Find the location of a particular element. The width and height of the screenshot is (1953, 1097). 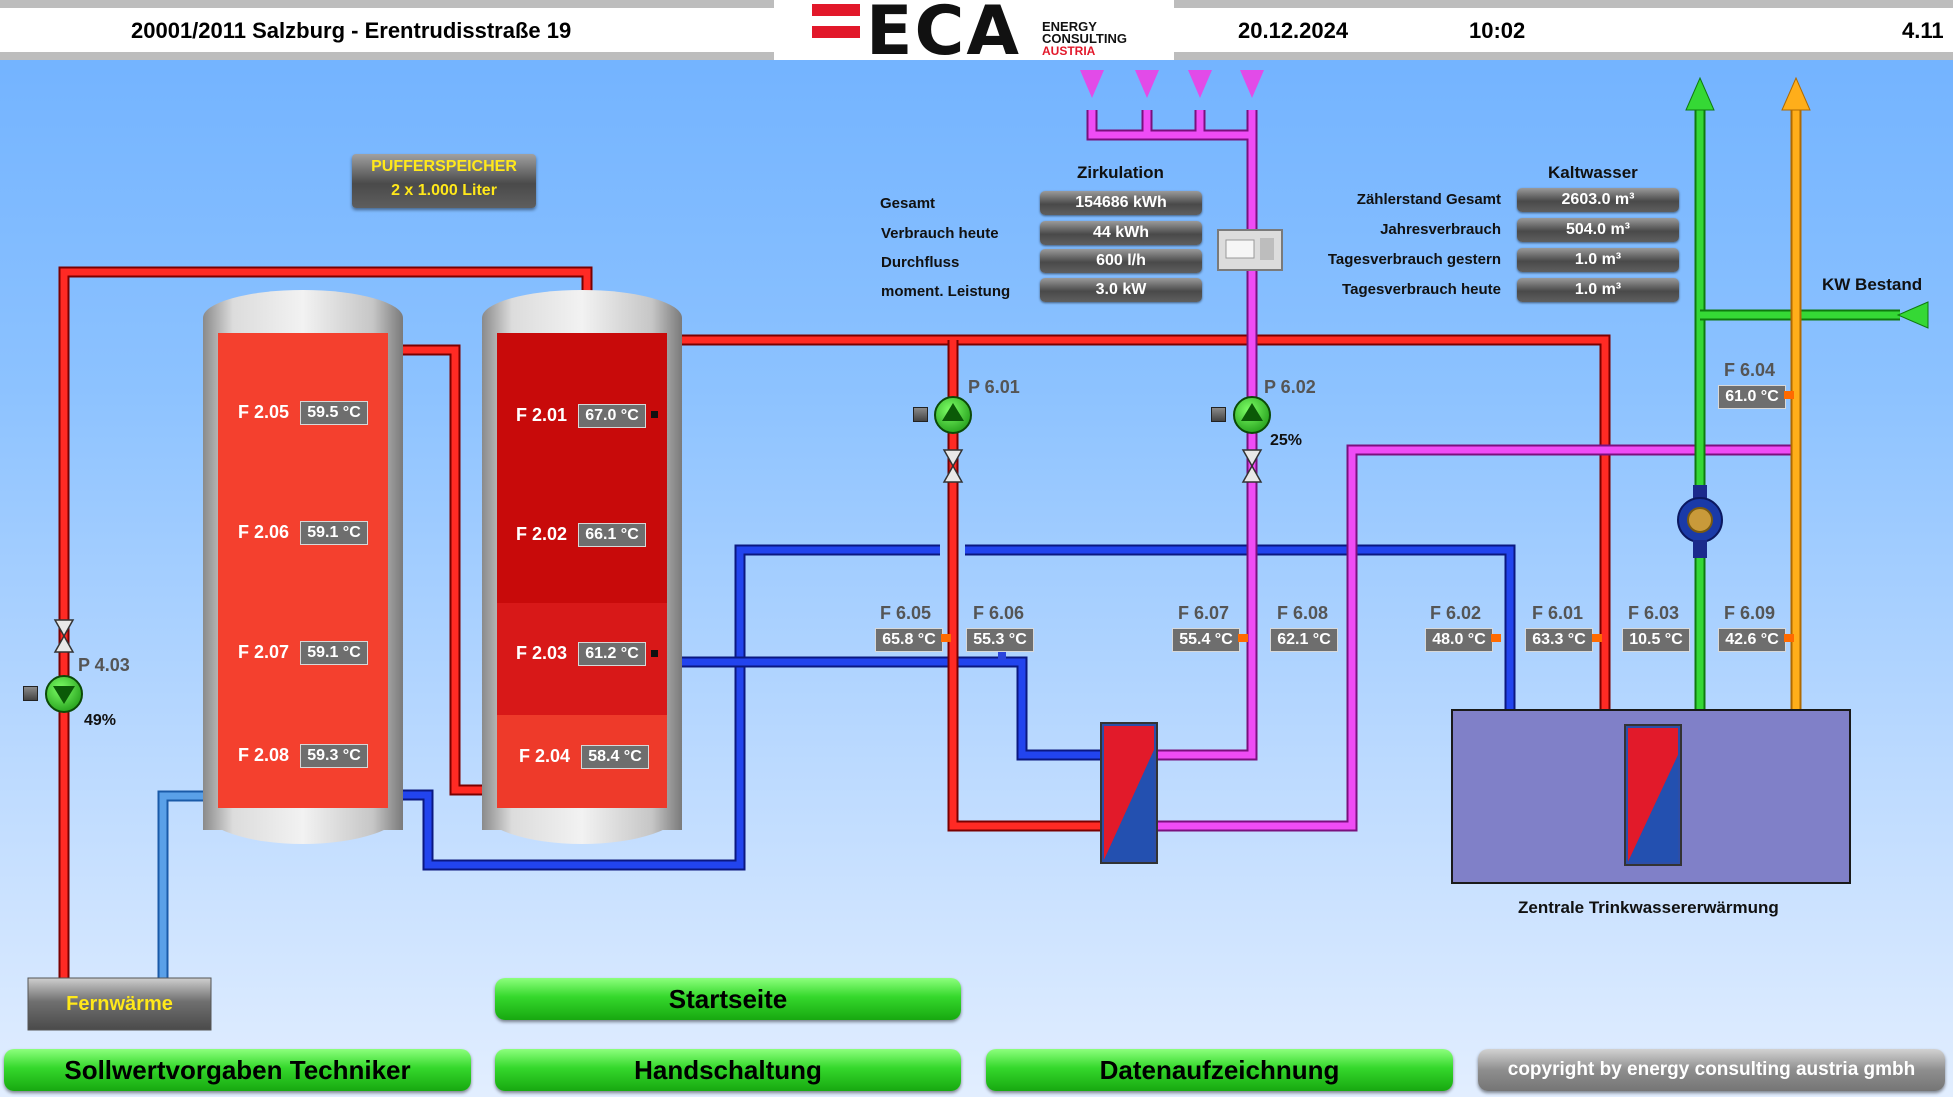

central-dhw-unit is located at coordinates (1651, 796).